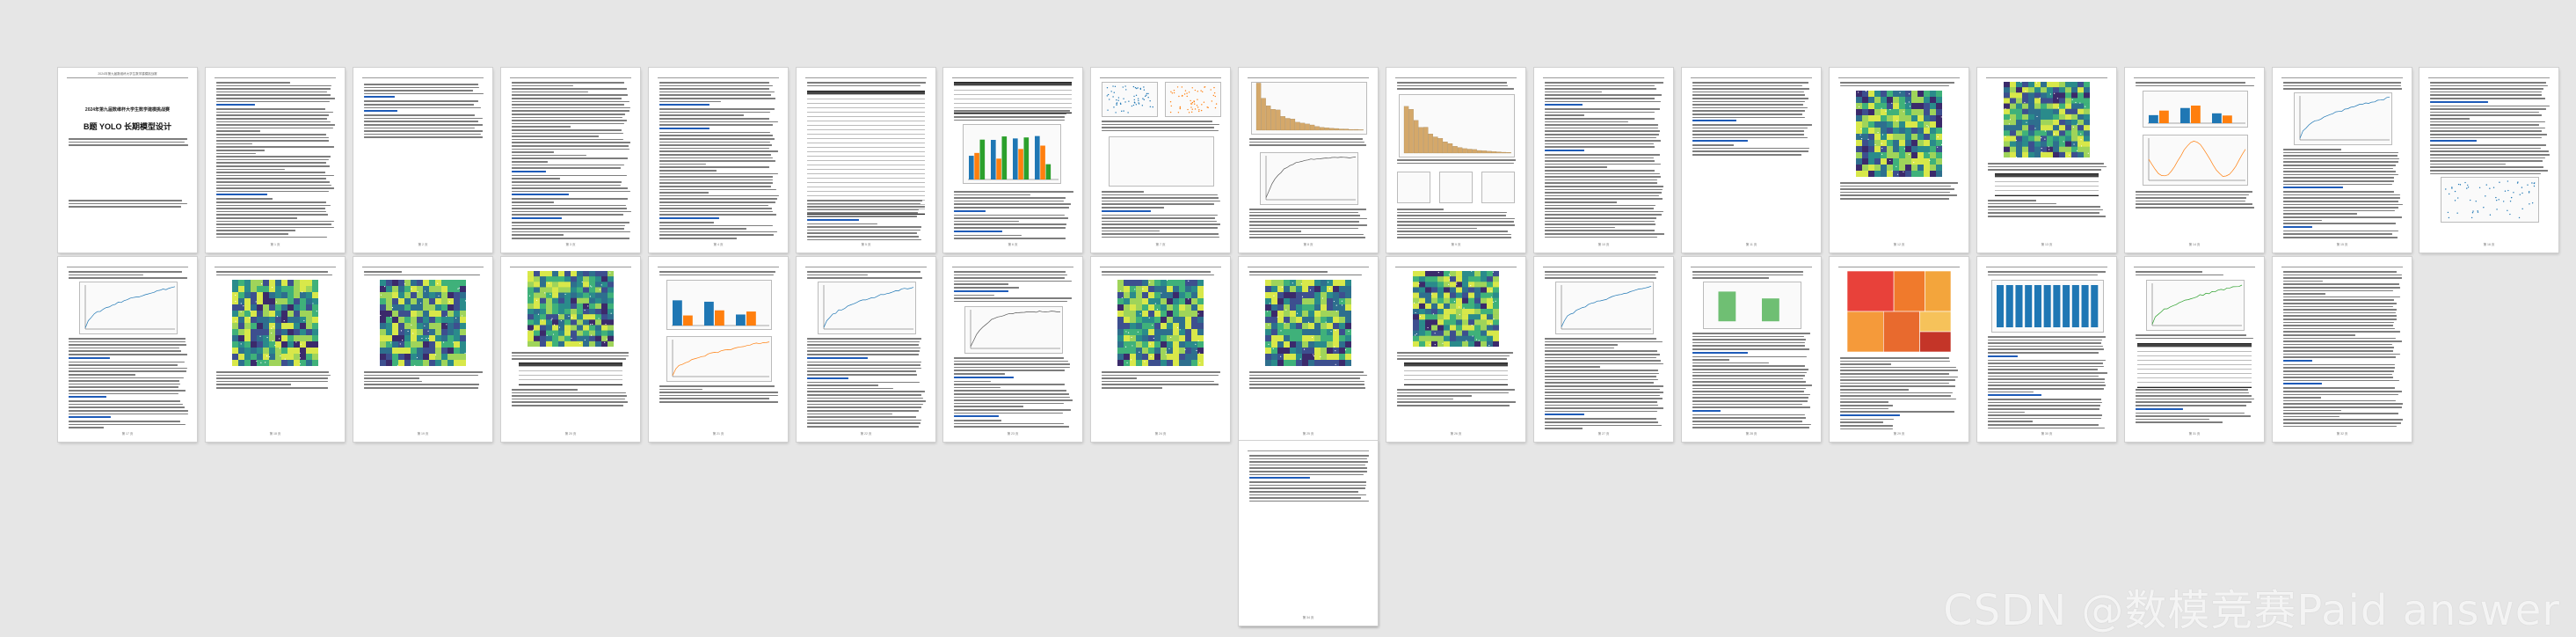 The height and width of the screenshot is (637, 2576). What do you see at coordinates (1606, 306) in the screenshot?
I see `series-line` at bounding box center [1606, 306].